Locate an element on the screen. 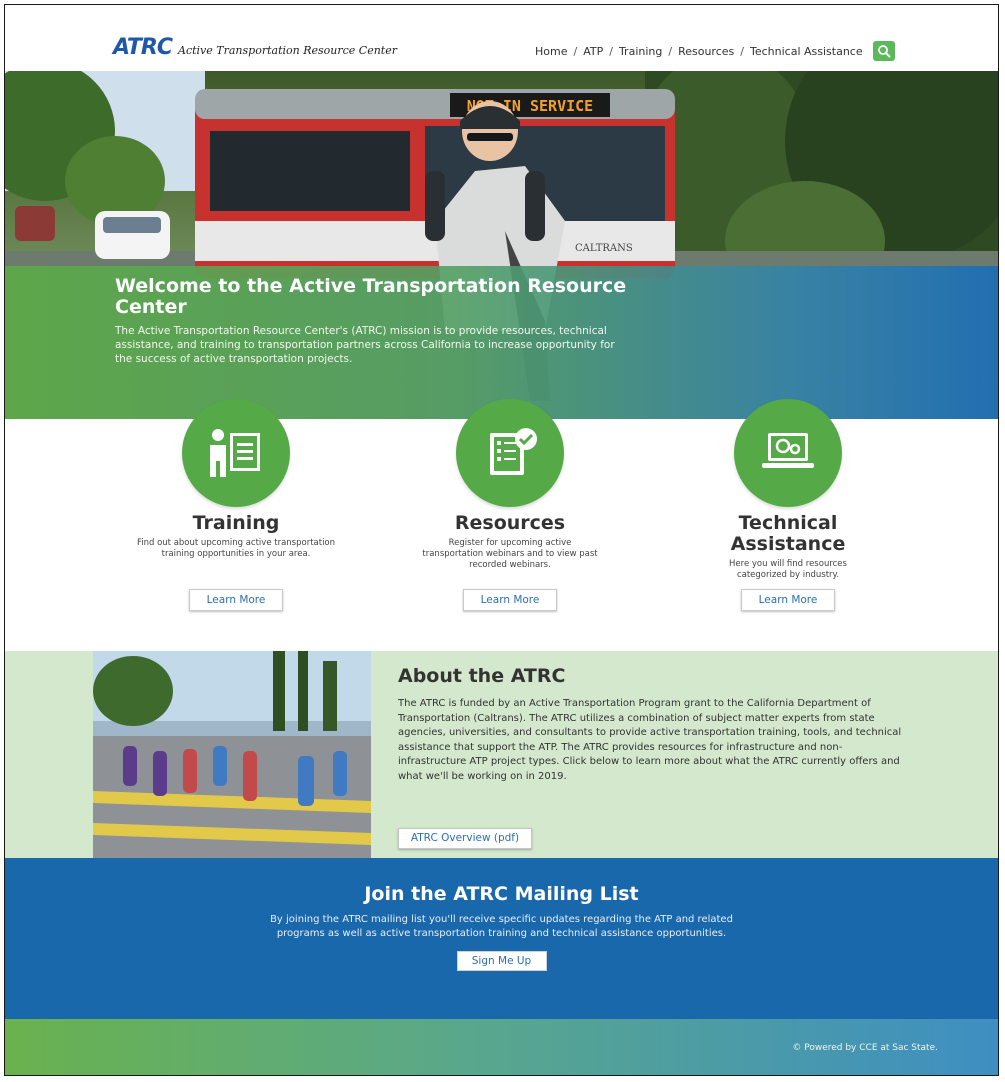 This screenshot has width=1005, height=1082. learn-more-training-button: Learn More is located at coordinates (236, 600).